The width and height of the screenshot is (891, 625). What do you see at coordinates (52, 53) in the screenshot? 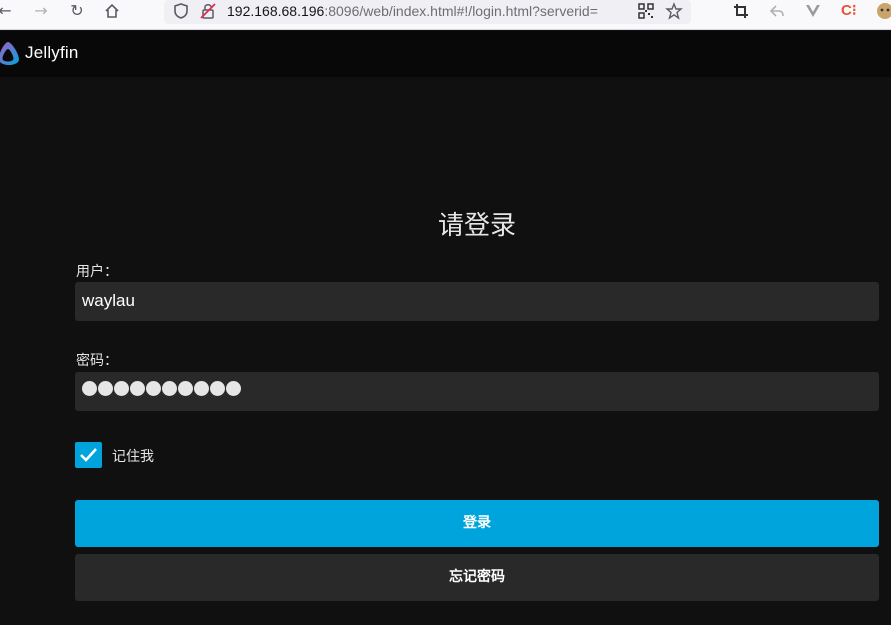
I see `app-name: Jellyfin` at bounding box center [52, 53].